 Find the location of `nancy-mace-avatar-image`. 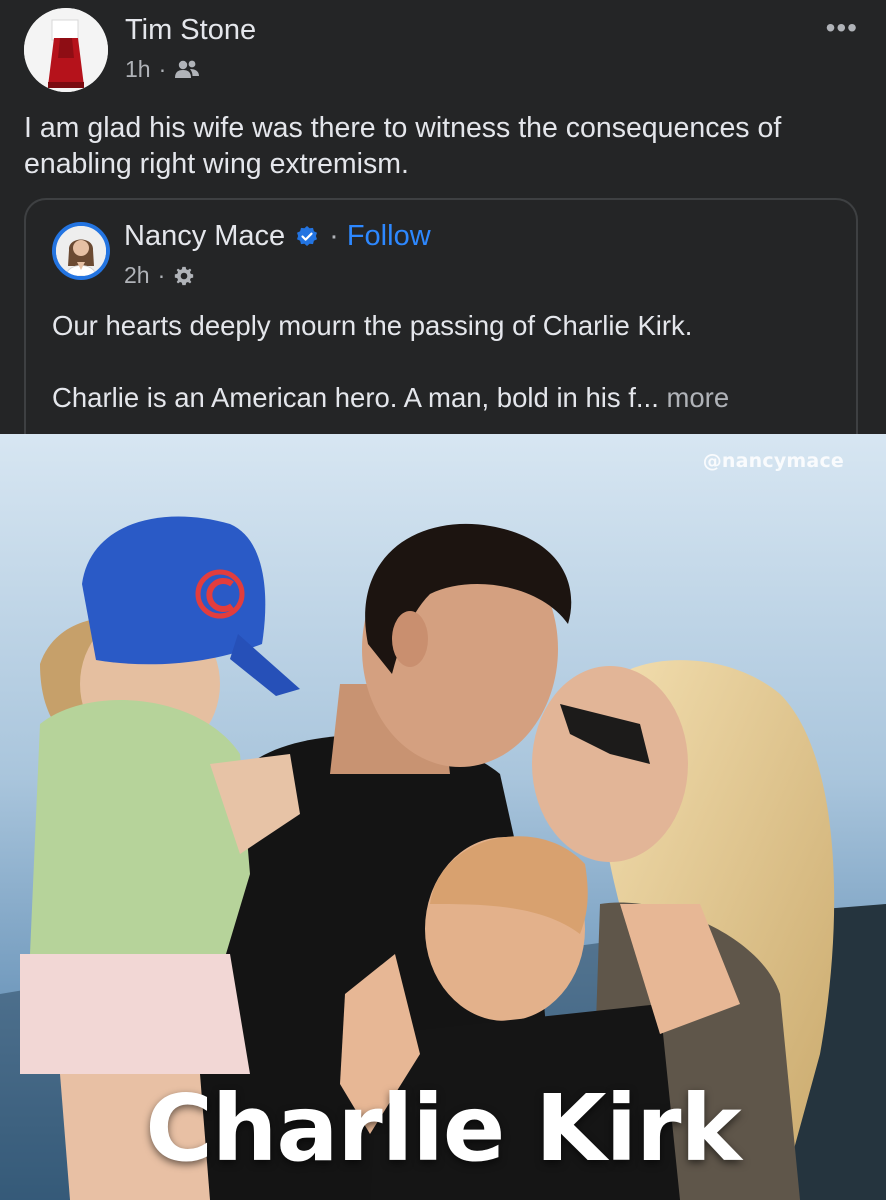

nancy-mace-avatar-image is located at coordinates (81, 251).